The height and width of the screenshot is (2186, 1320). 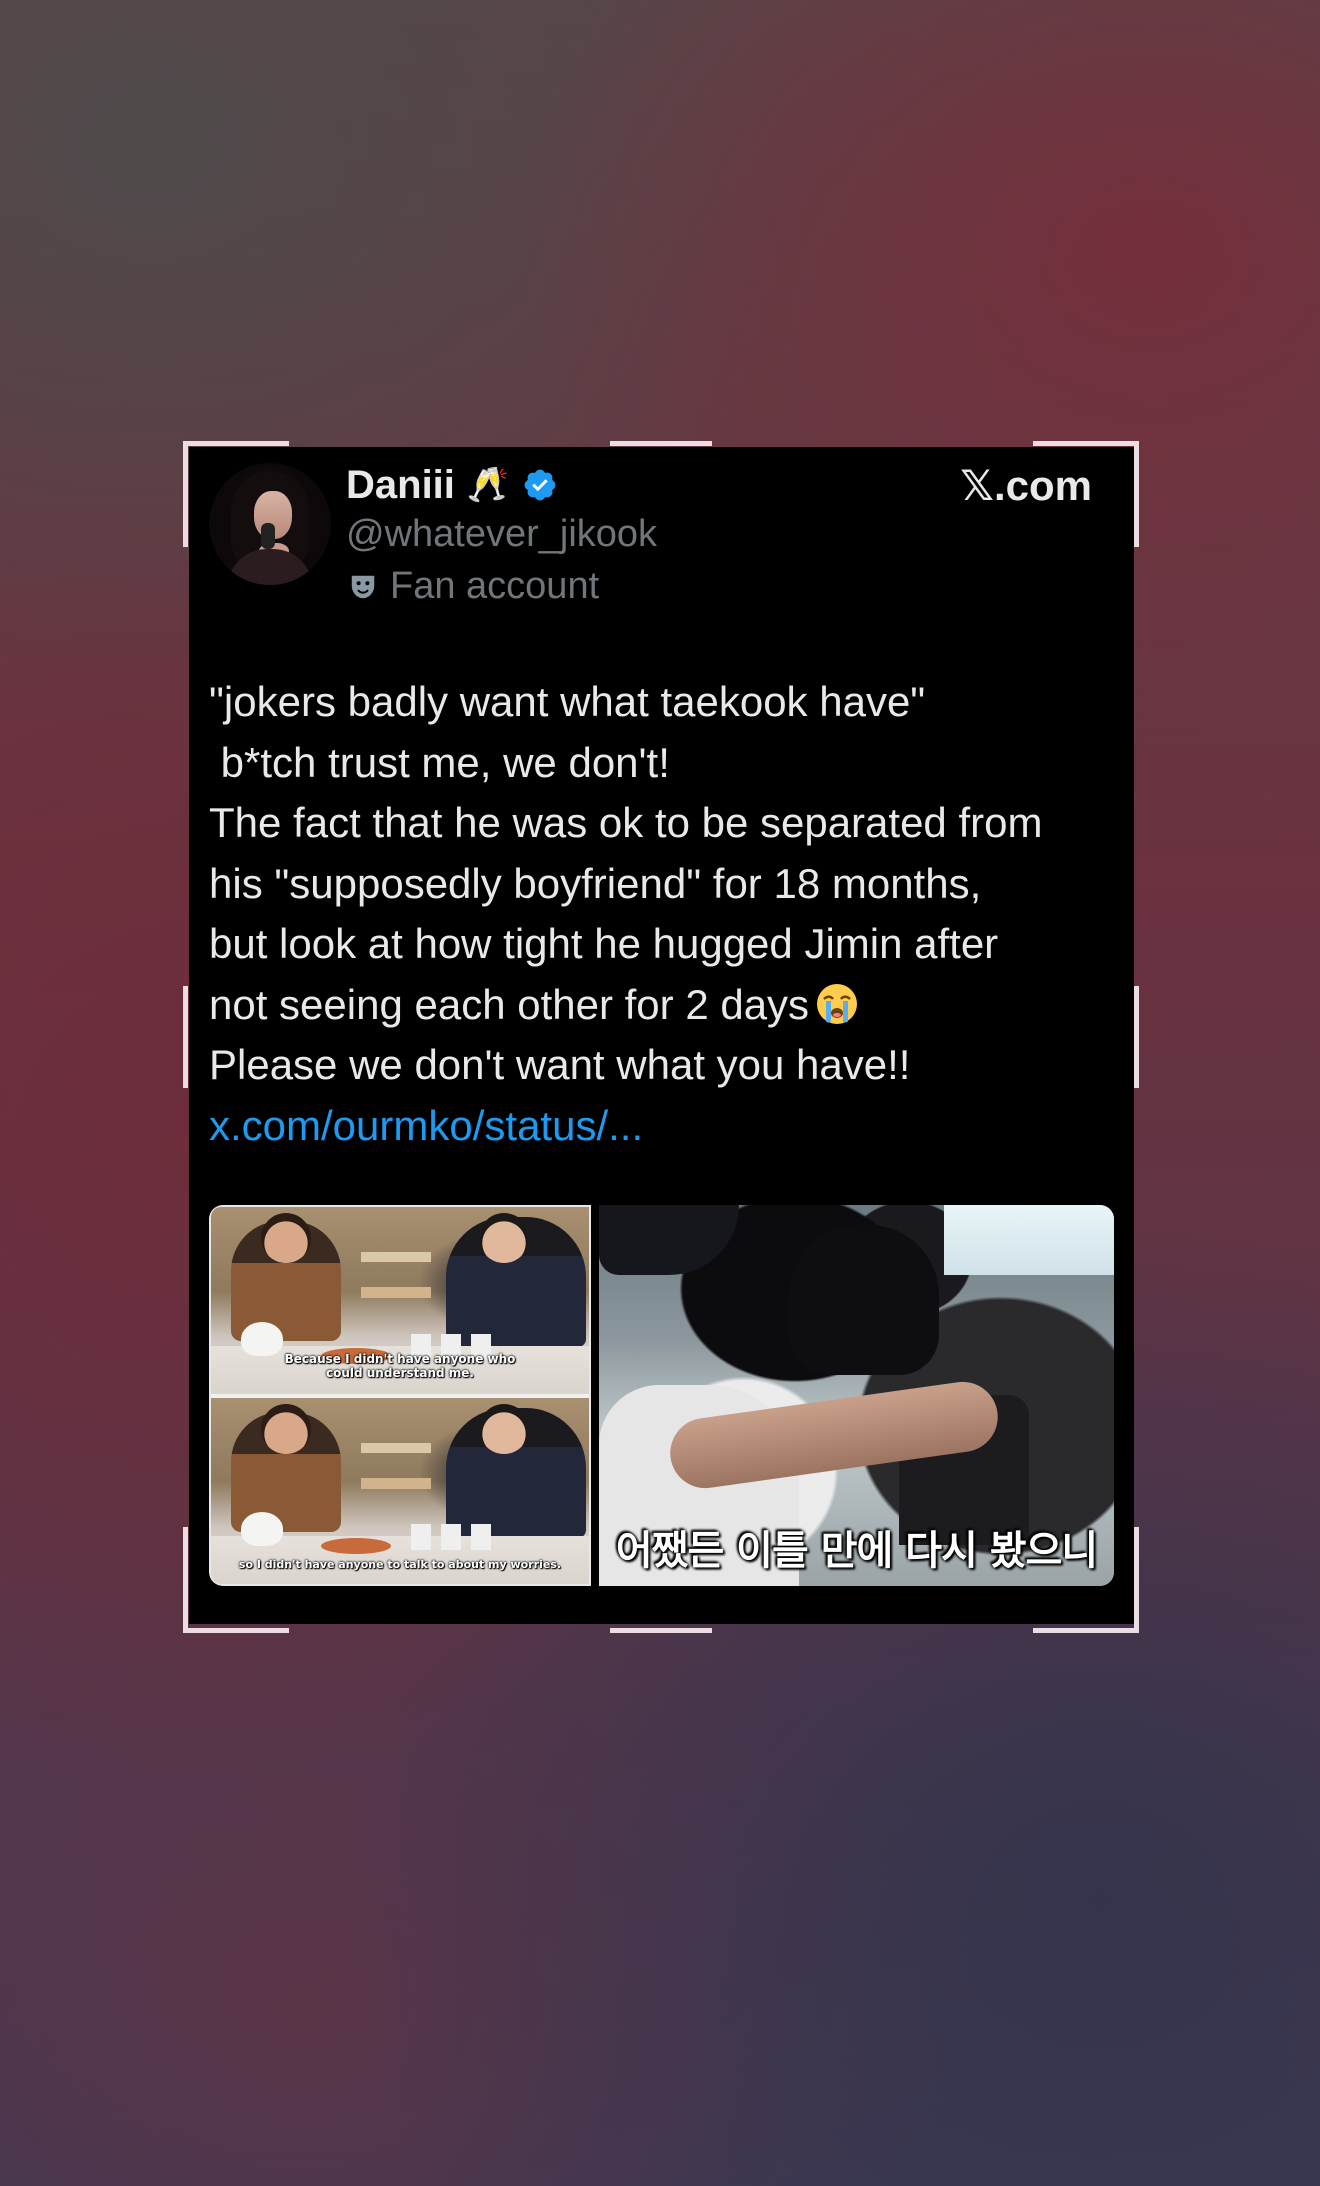 I want to click on crop-corner-top-left-h, so click(x=236, y=443).